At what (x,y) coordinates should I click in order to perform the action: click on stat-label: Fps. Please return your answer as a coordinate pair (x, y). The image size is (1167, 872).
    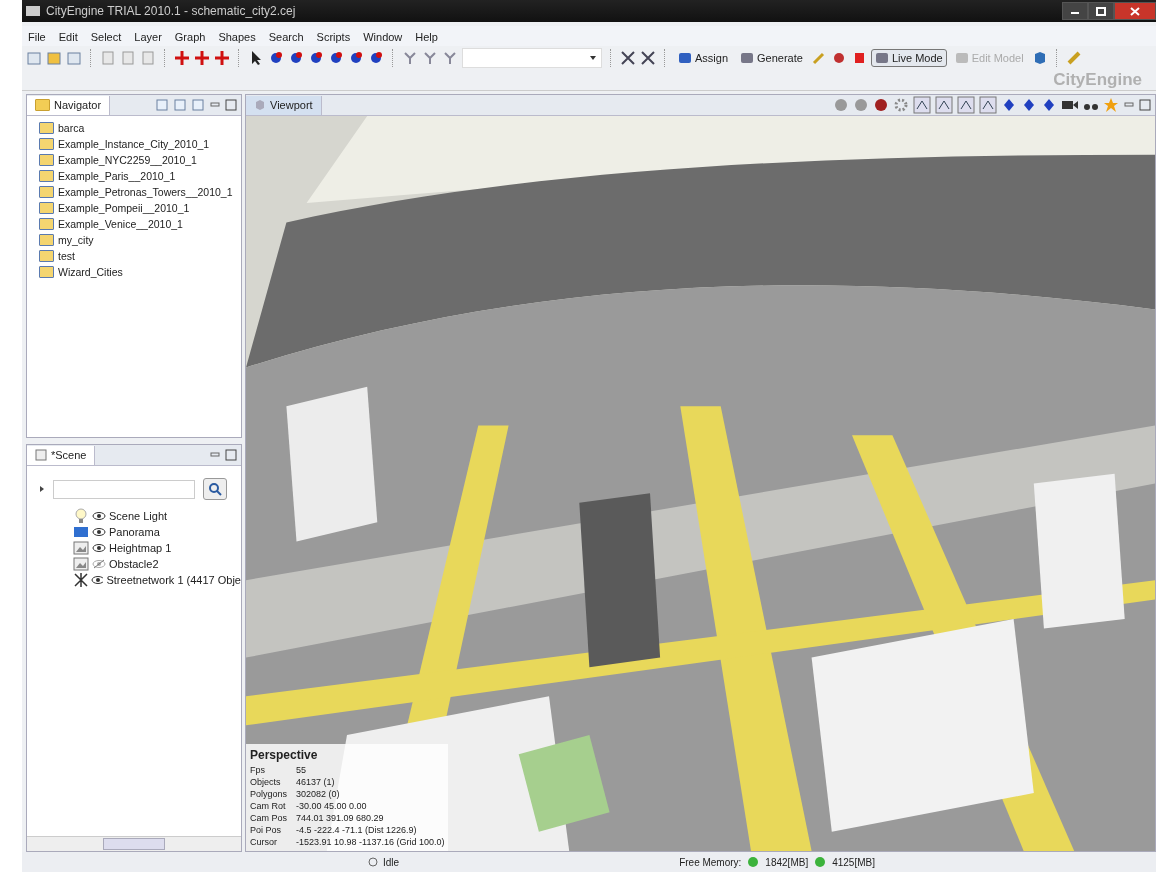
    Looking at the image, I should click on (258, 770).